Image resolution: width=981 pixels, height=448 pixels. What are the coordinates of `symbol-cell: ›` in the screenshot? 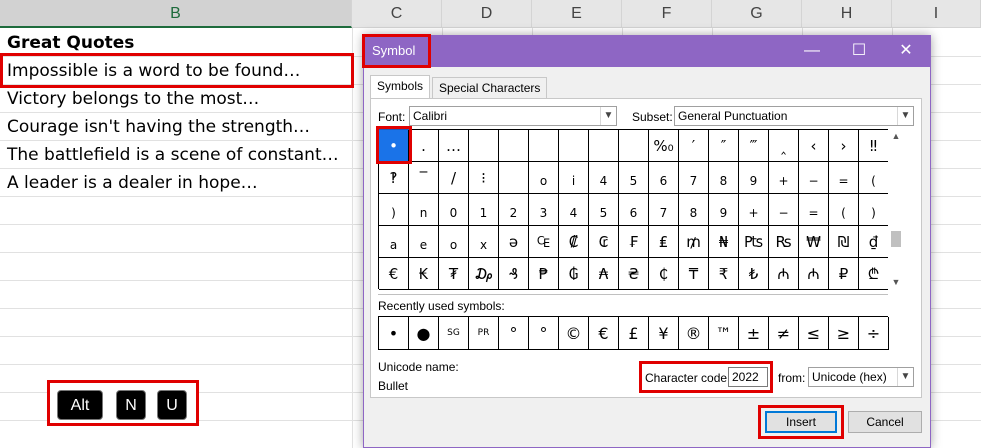 It's located at (844, 146).